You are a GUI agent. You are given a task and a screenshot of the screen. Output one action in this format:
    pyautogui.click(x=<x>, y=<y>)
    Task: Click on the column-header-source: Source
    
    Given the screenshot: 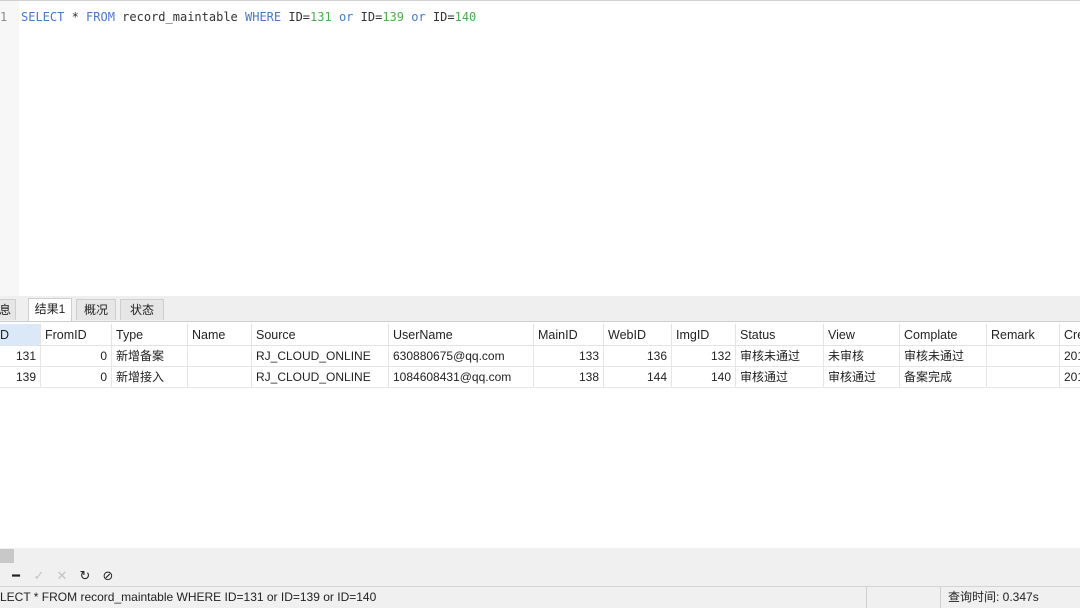 What is the action you would take?
    pyautogui.click(x=320, y=335)
    